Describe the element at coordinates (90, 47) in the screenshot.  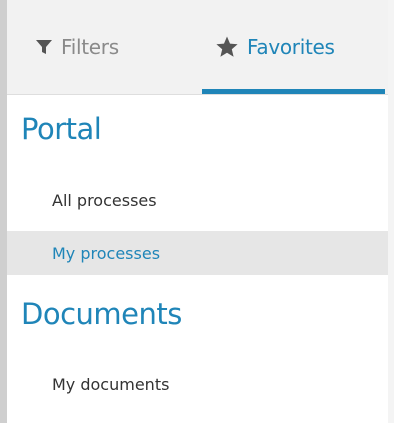
I see `tab-filters-label: Filters` at that location.